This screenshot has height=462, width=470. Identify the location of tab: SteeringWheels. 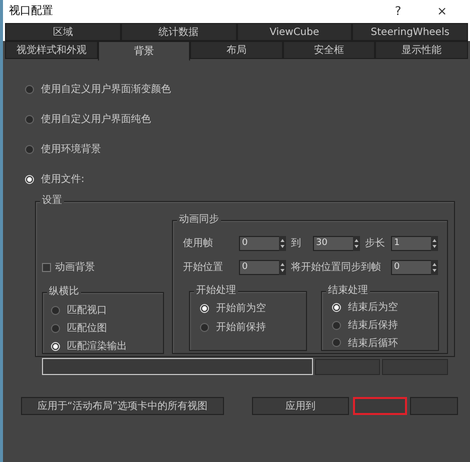
(410, 32).